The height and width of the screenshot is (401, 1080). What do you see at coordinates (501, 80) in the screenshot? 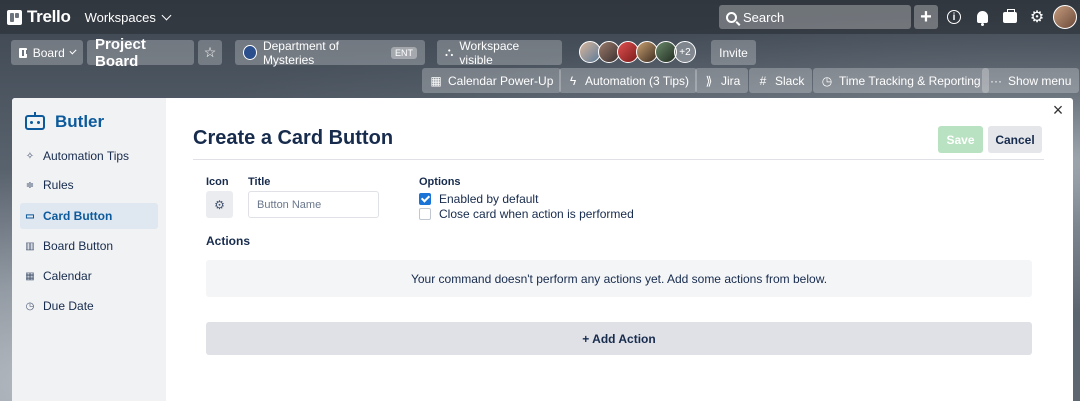
I see `power-up-label: Calendar Power-Up` at bounding box center [501, 80].